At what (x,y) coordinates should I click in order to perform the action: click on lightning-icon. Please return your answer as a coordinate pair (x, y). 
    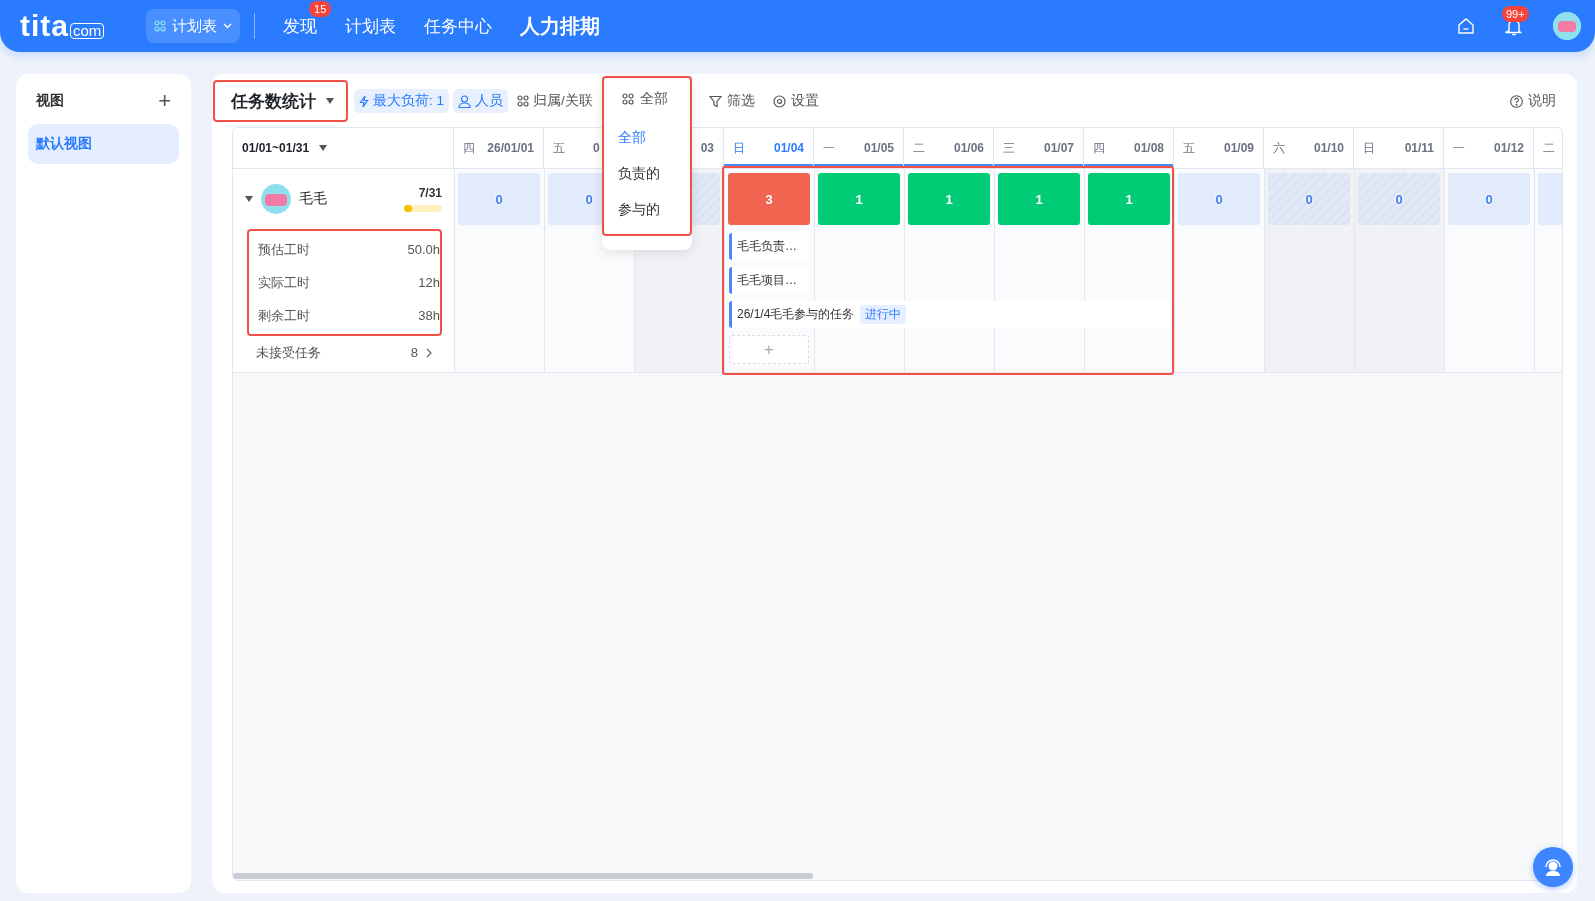
    Looking at the image, I should click on (364, 101).